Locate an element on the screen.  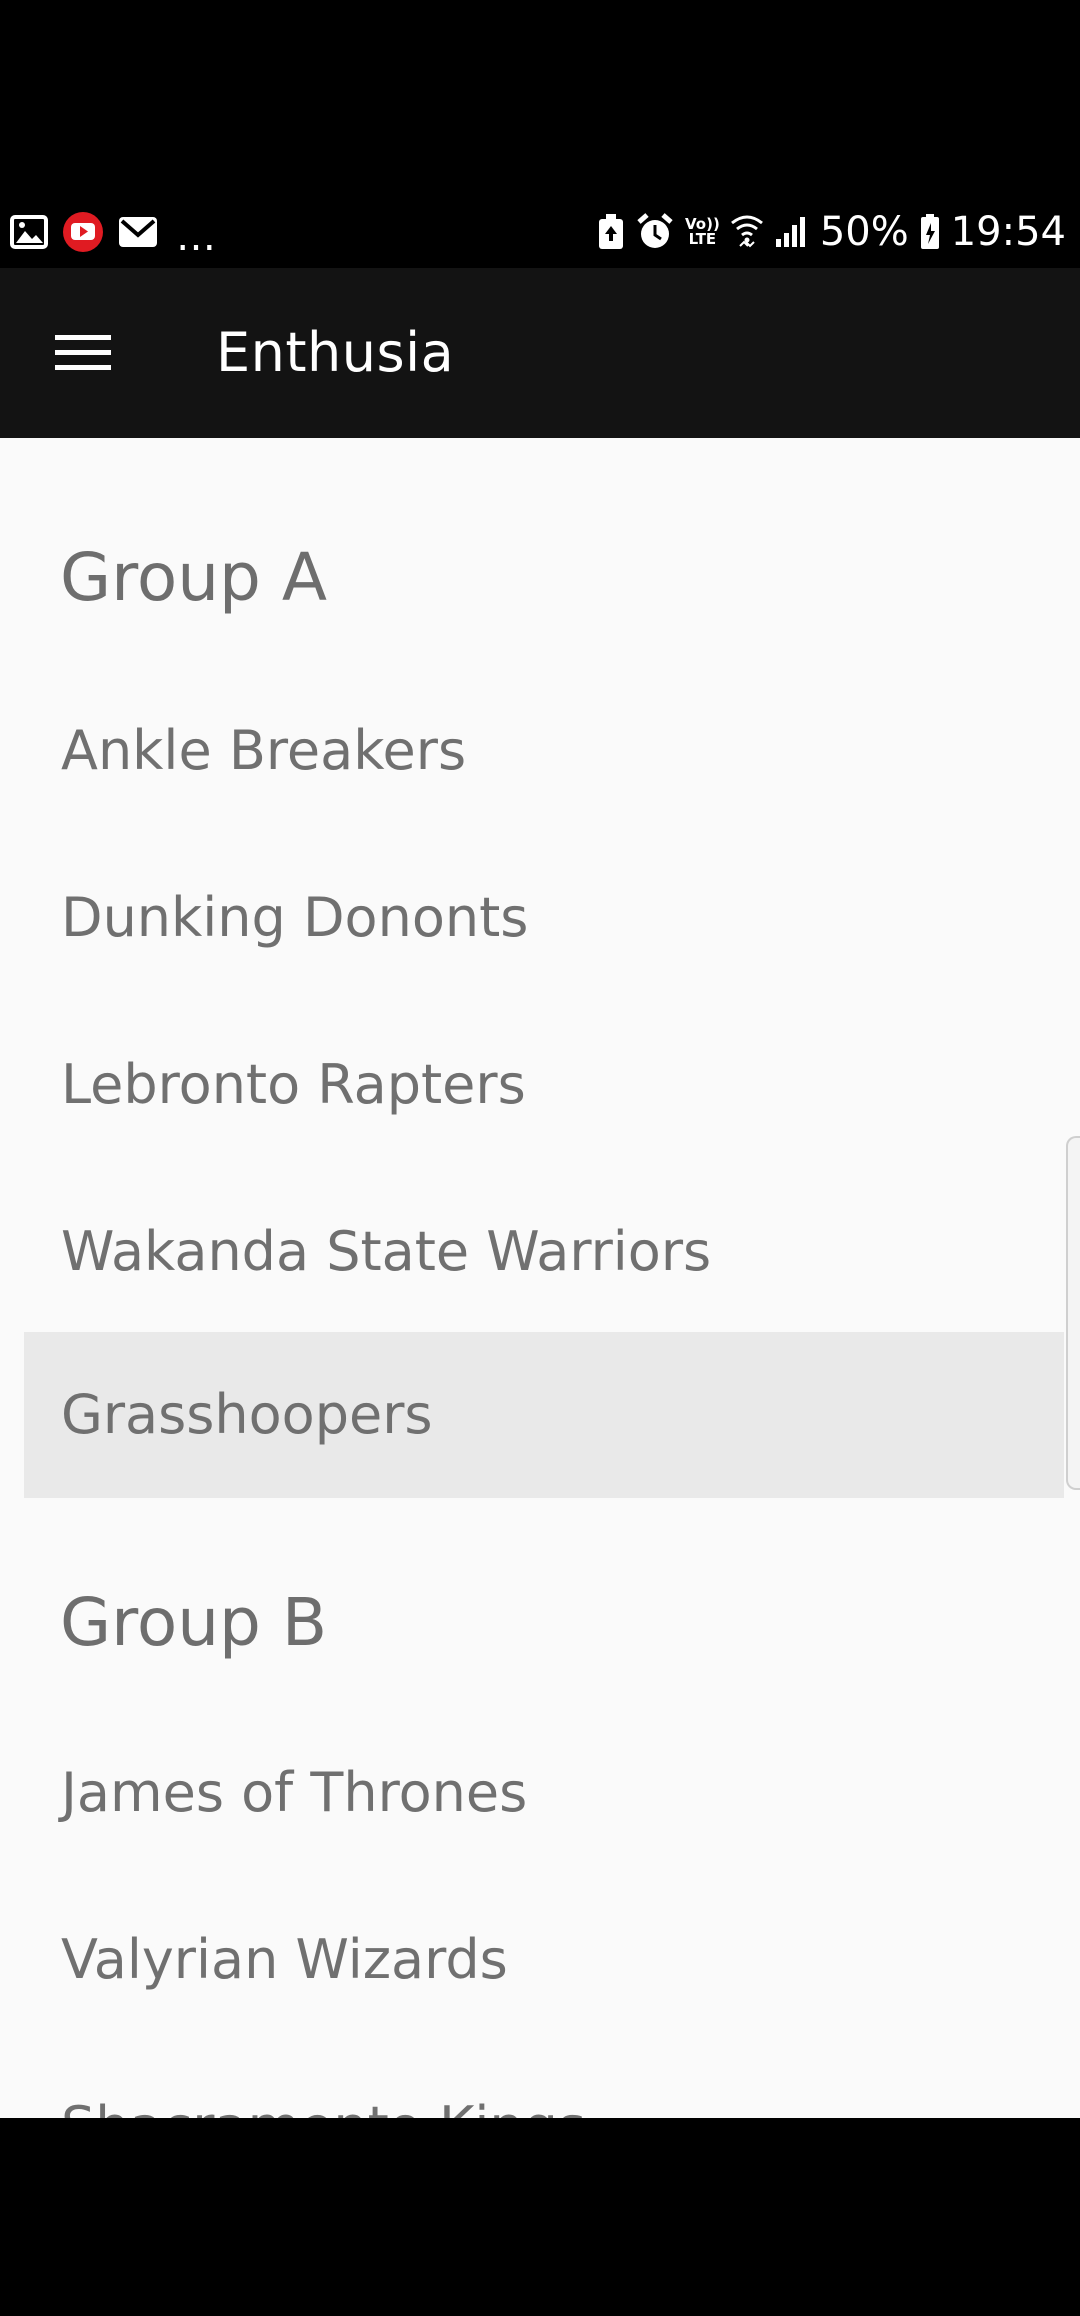
hamburger-menu-icon is located at coordinates (83, 352).